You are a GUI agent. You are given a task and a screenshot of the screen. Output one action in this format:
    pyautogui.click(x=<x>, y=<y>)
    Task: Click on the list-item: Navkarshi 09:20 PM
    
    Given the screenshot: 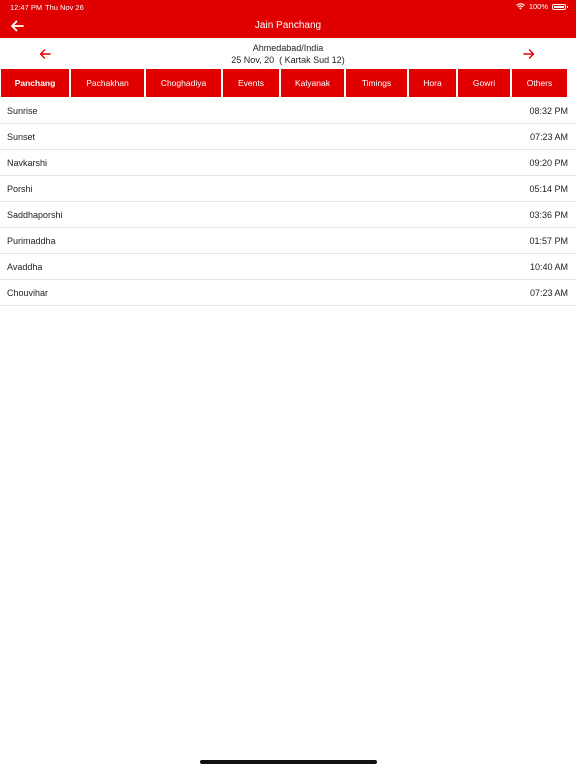 What is the action you would take?
    pyautogui.click(x=288, y=163)
    